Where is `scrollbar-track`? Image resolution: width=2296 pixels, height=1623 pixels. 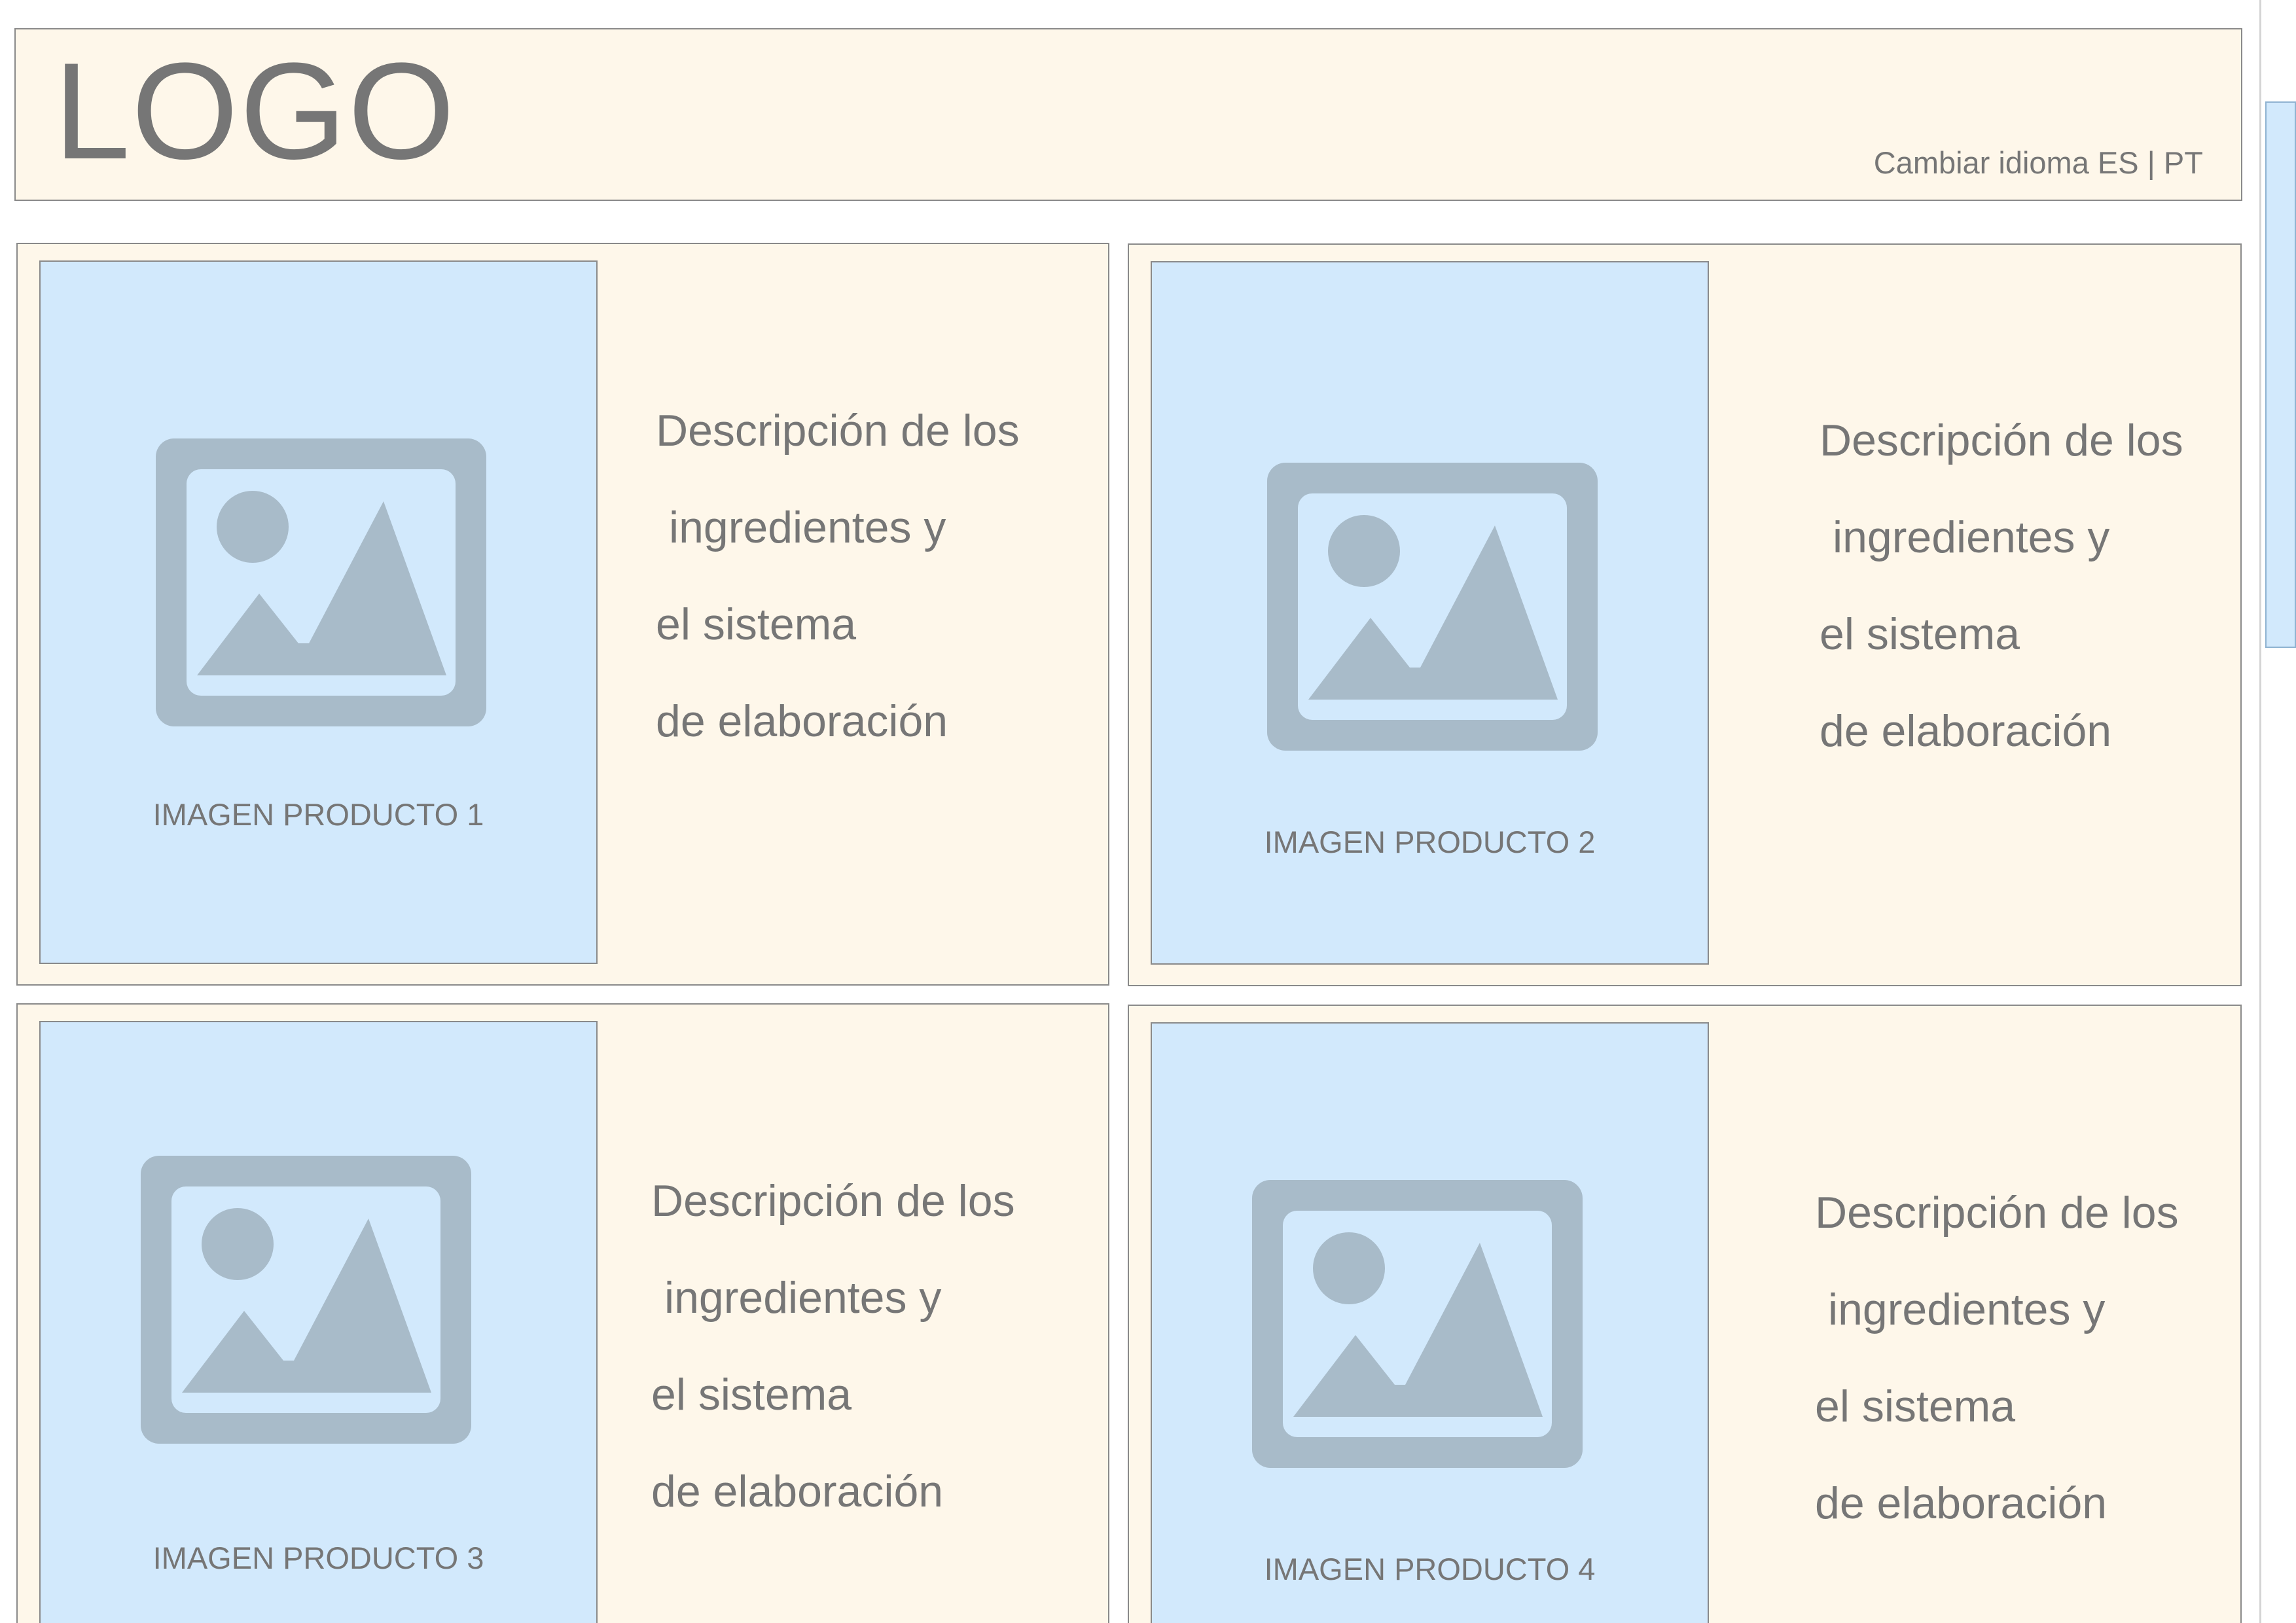 scrollbar-track is located at coordinates (2260, 811).